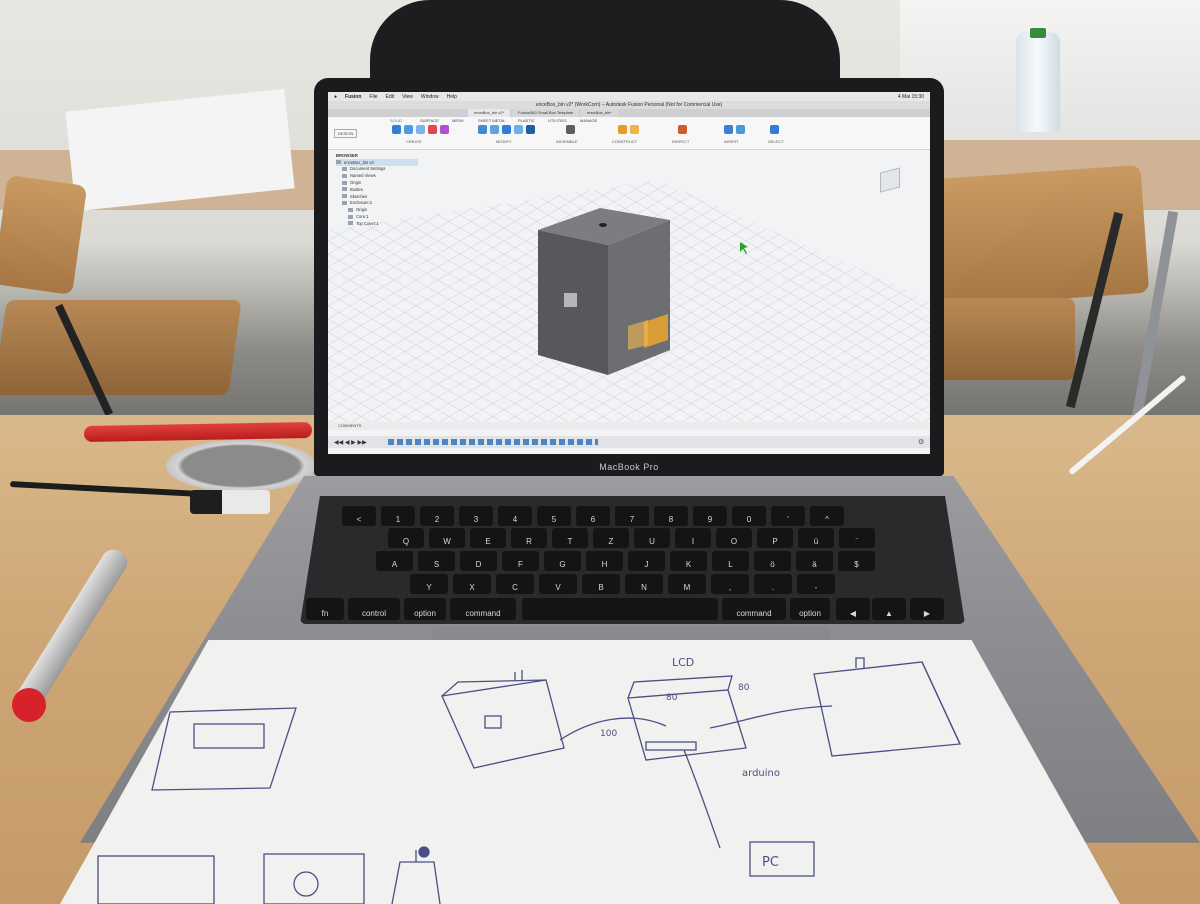 The height and width of the screenshot is (904, 1200). Describe the element at coordinates (570, 300) in the screenshot. I see `box-front-window` at that location.